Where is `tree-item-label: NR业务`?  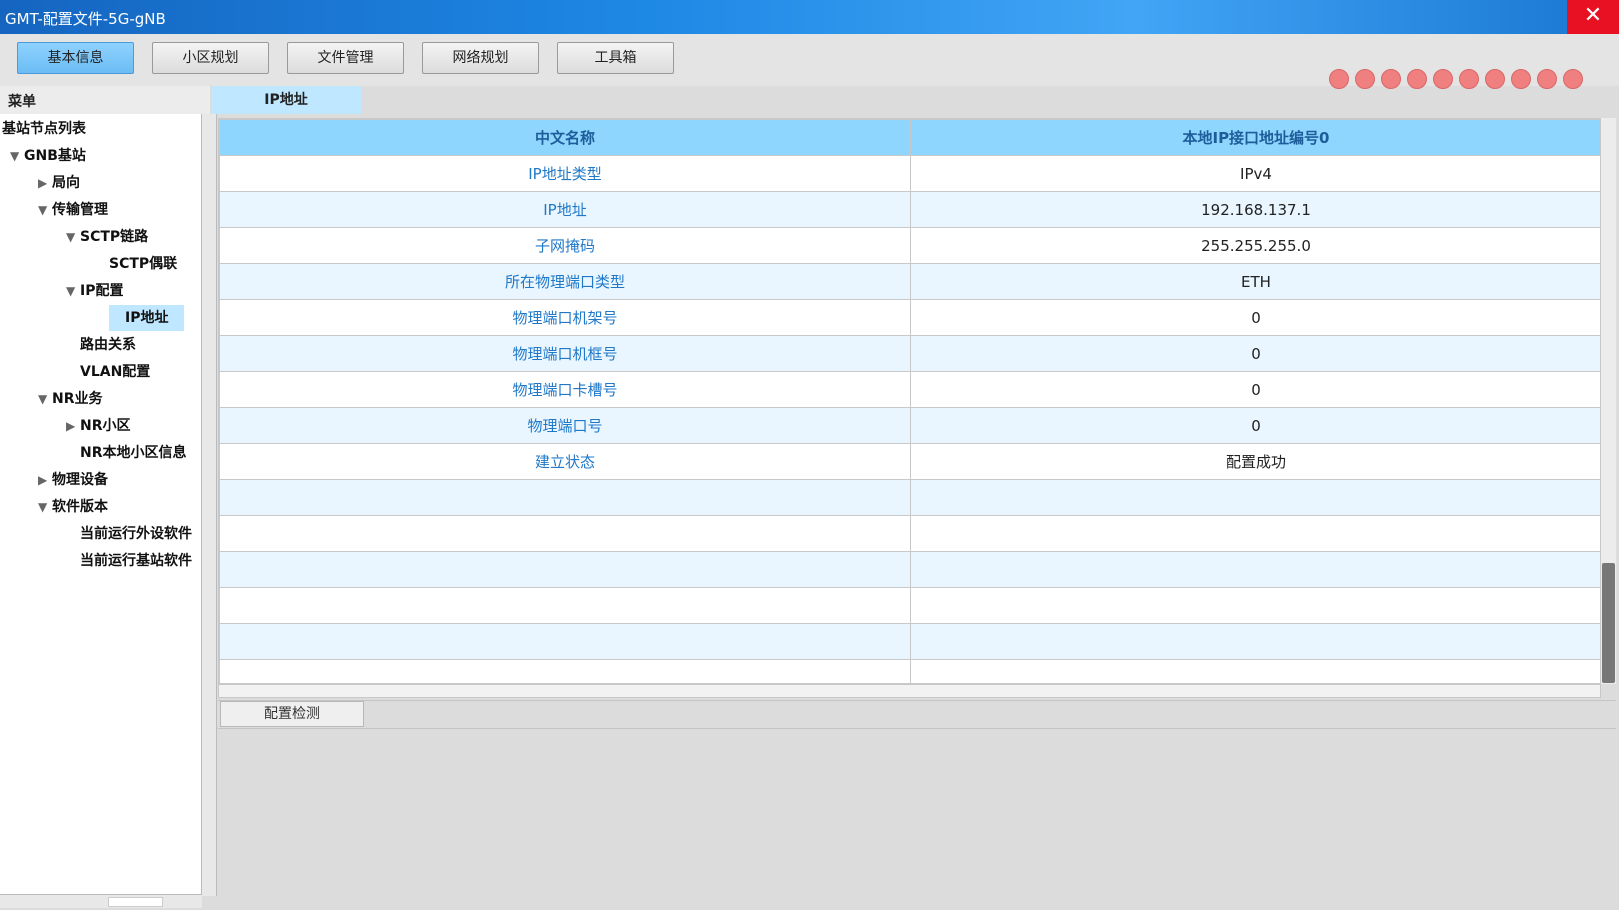
tree-item-label: NR业务 is located at coordinates (77, 399).